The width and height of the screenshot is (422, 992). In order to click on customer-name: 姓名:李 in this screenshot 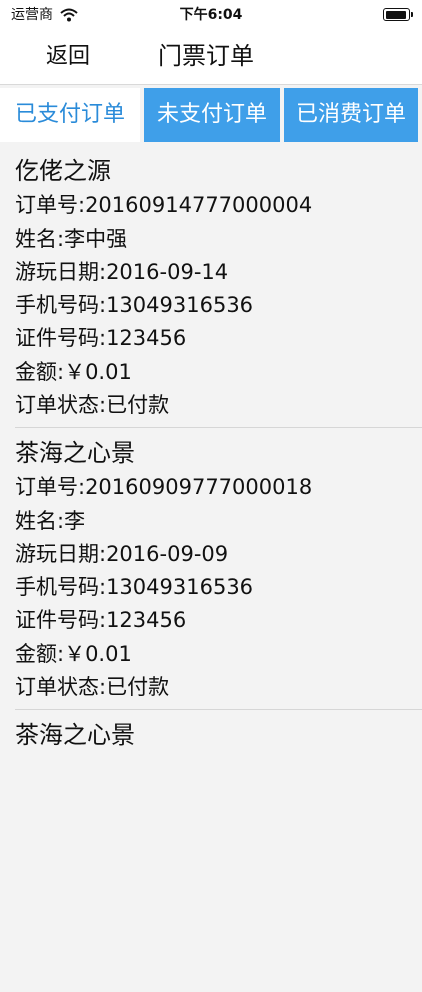, I will do `click(50, 521)`.